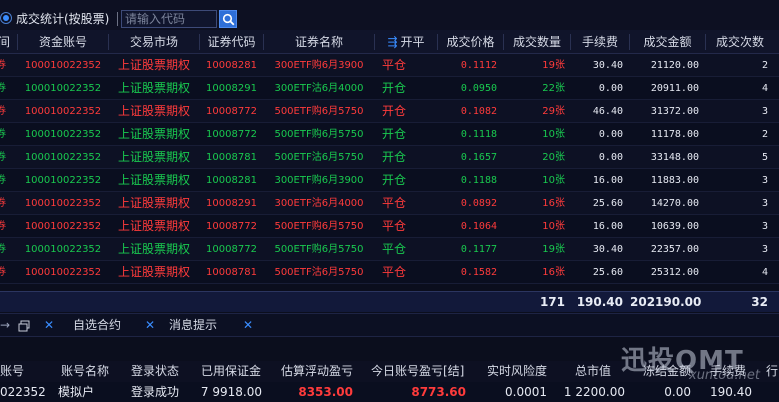 The image size is (779, 402). Describe the element at coordinates (319, 88) in the screenshot. I see `name-cell: 300ETF沽6月4000` at that location.